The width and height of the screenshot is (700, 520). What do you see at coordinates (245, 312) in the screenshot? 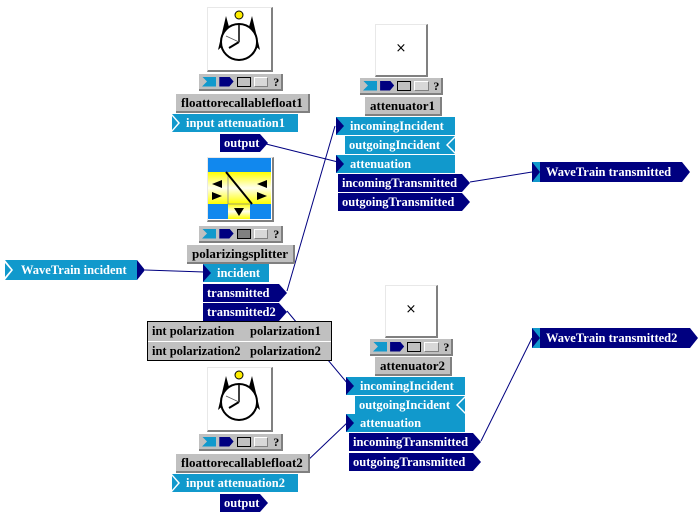
I see `port-transmitted2: transmitted2` at bounding box center [245, 312].